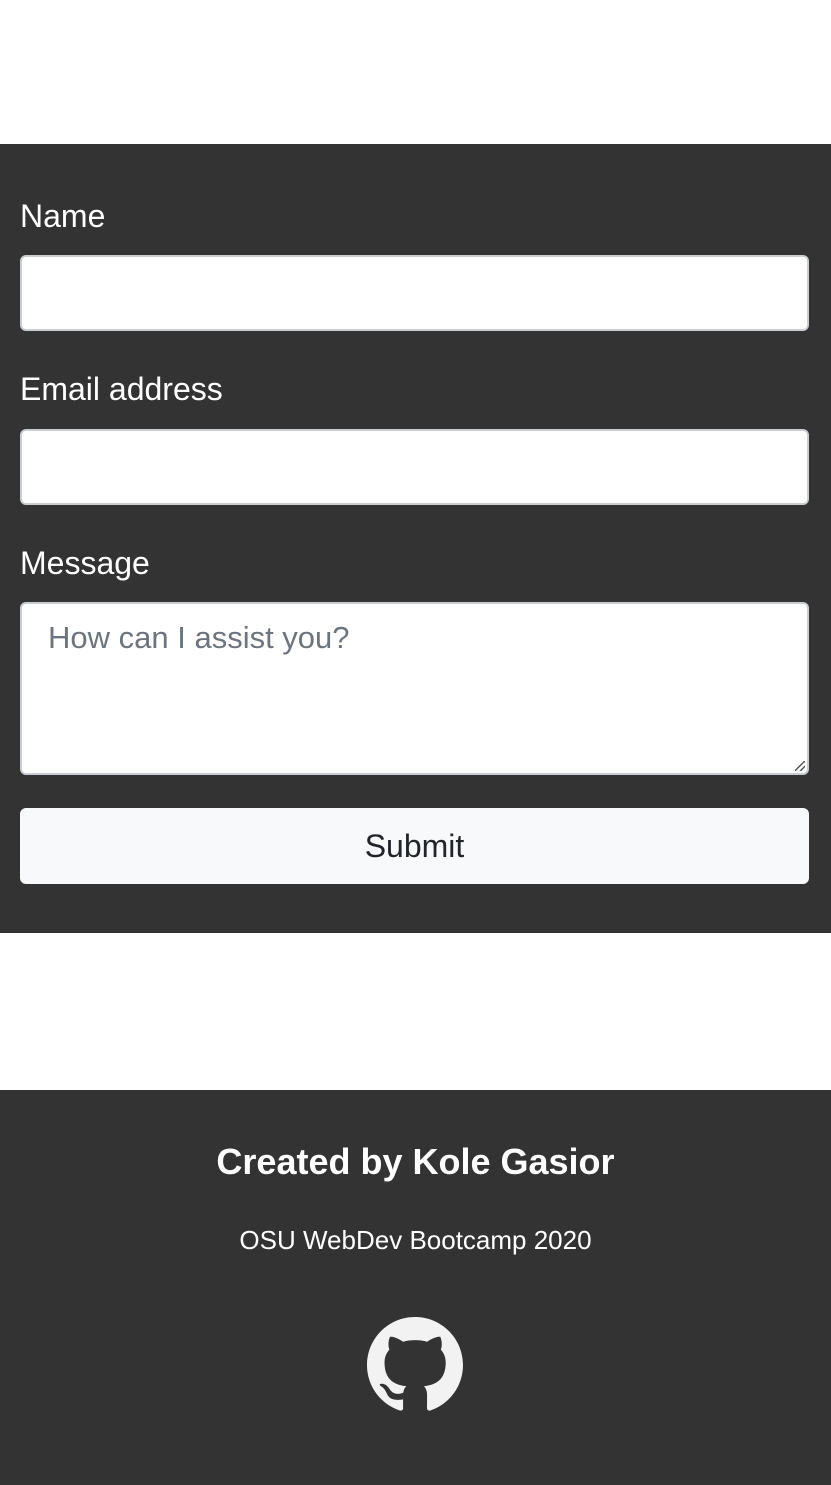 This screenshot has width=831, height=1485. I want to click on message-label: Message, so click(85, 563).